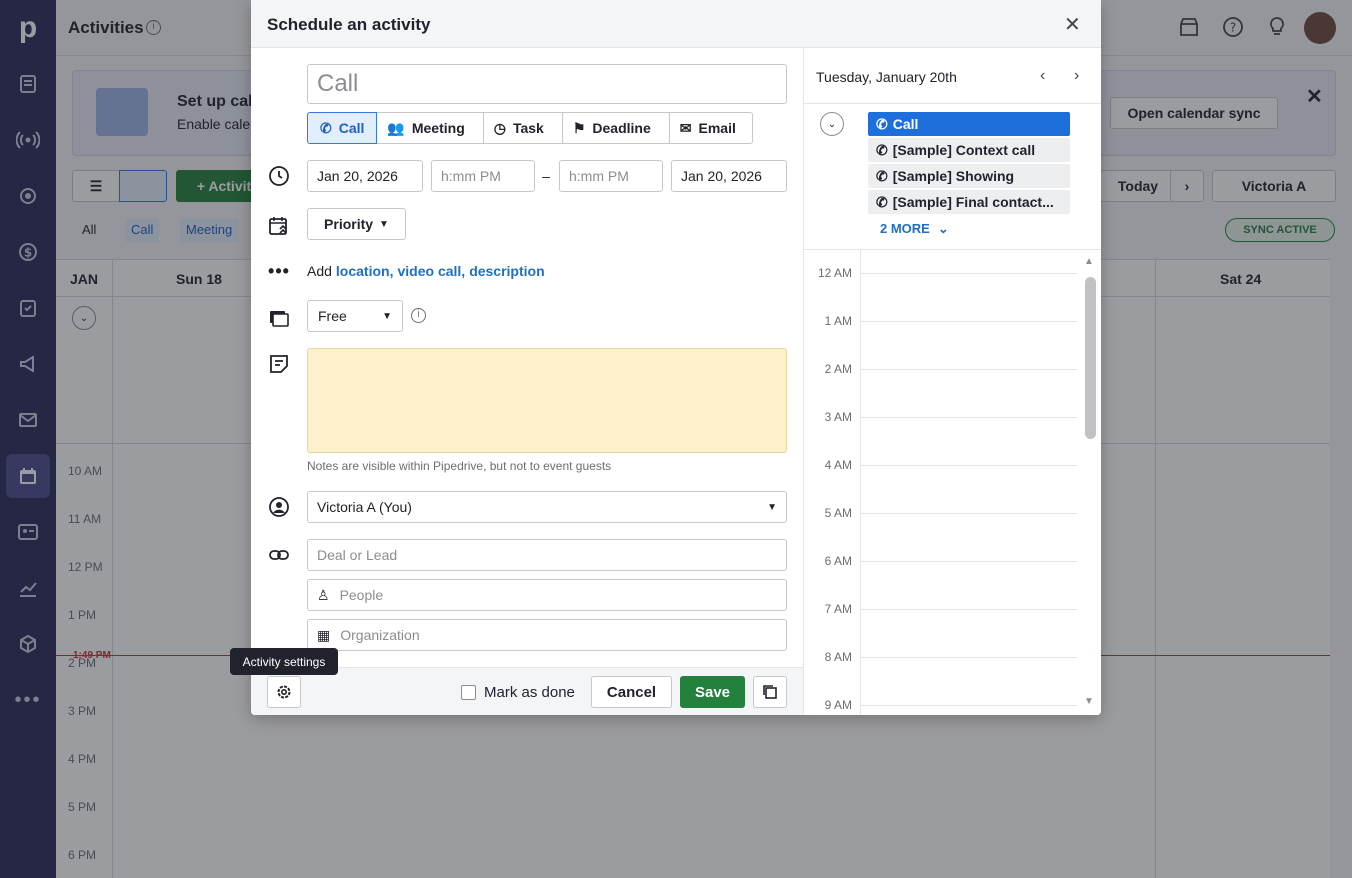 The height and width of the screenshot is (878, 1352). What do you see at coordinates (364, 507) in the screenshot?
I see `owner-value: Victoria A (You)` at bounding box center [364, 507].